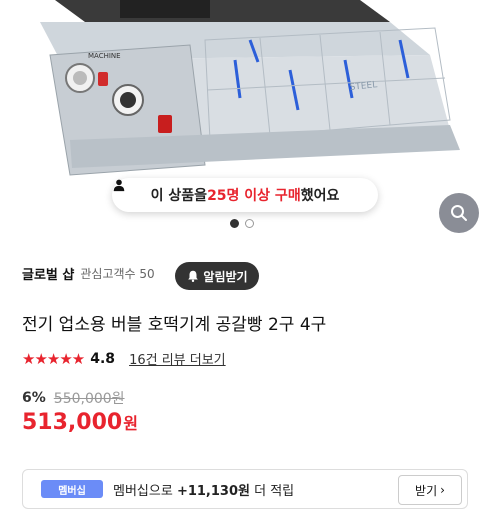 This screenshot has width=490, height=509. What do you see at coordinates (272, 491) in the screenshot?
I see `membership-text-suffix: 더 적립` at bounding box center [272, 491].